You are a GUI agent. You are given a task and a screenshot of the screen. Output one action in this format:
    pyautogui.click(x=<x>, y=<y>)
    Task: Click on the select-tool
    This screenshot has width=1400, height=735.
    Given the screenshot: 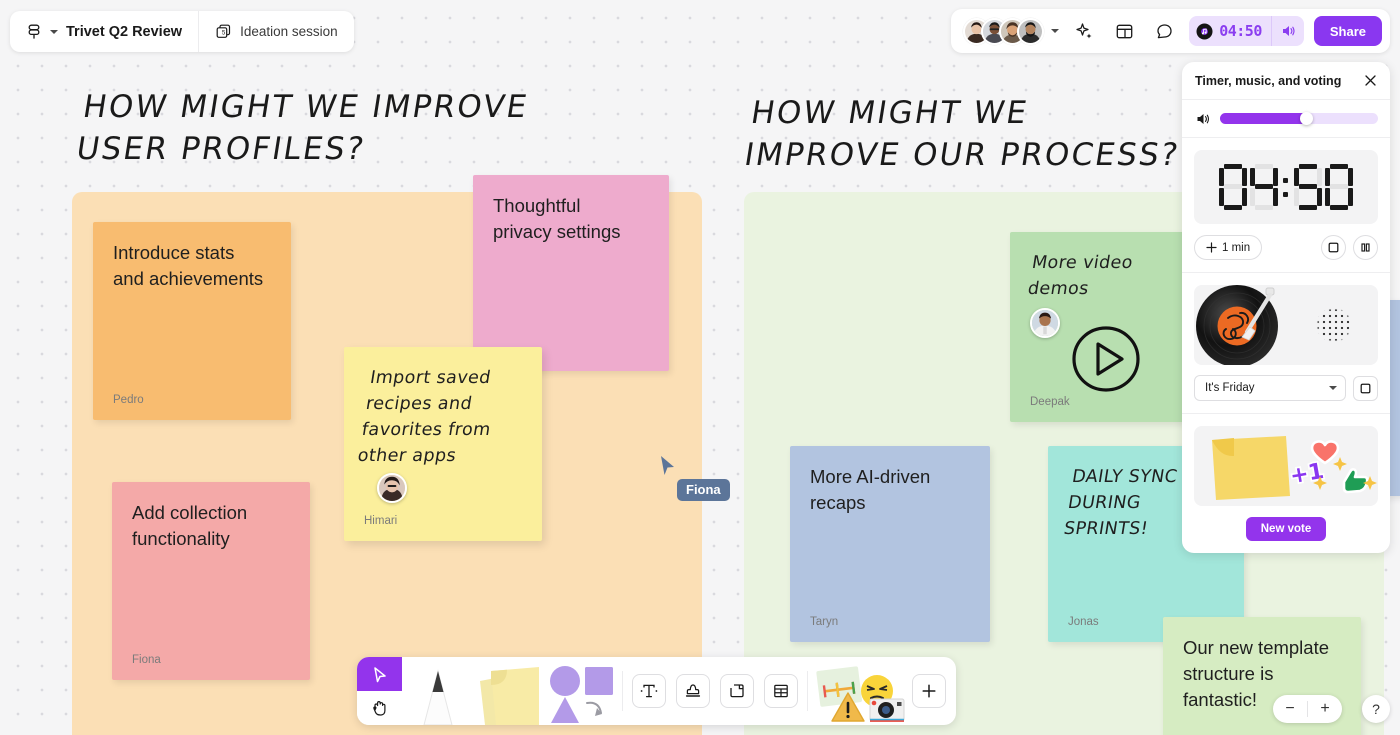 What is the action you would take?
    pyautogui.click(x=379, y=674)
    